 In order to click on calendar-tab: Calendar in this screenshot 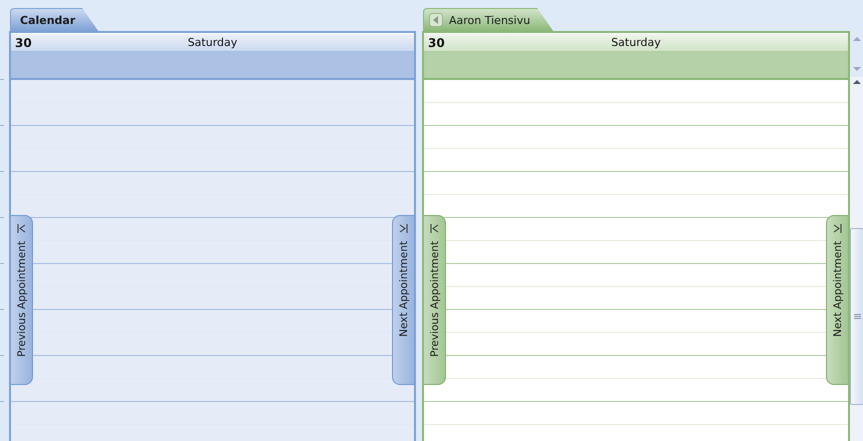, I will do `click(54, 19)`.